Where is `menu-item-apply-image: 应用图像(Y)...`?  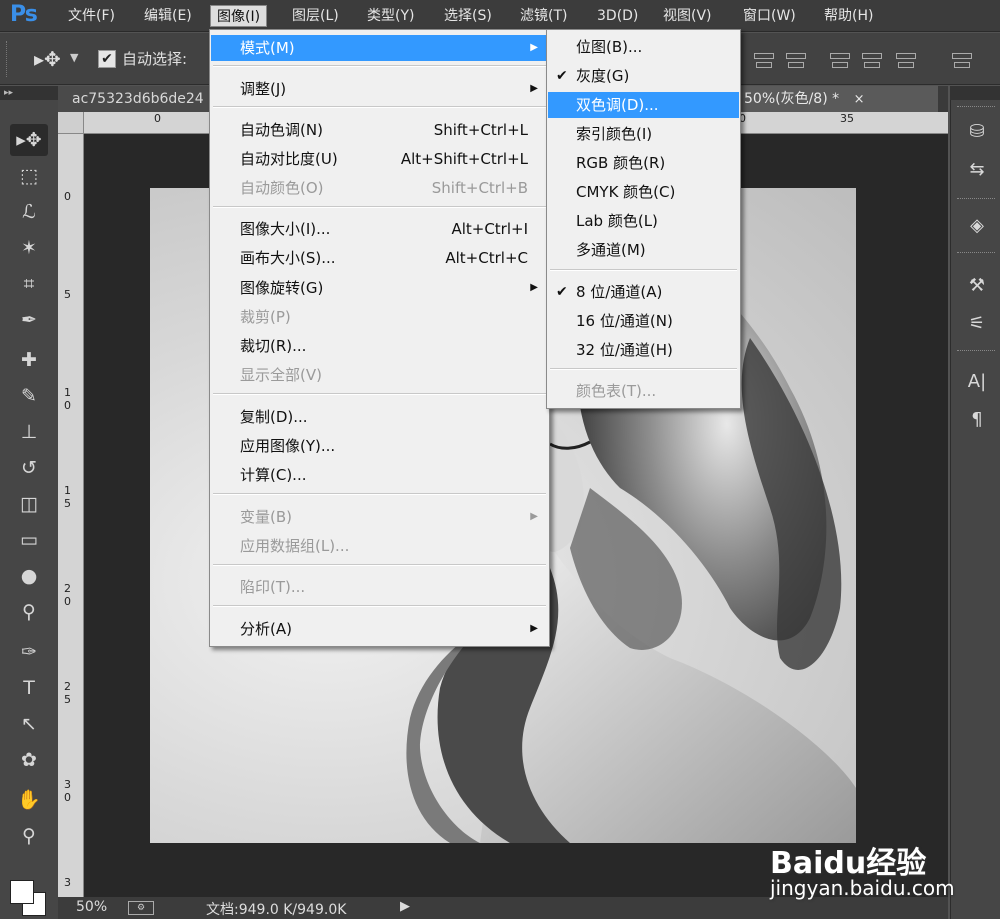 menu-item-apply-image: 应用图像(Y)... is located at coordinates (379, 446).